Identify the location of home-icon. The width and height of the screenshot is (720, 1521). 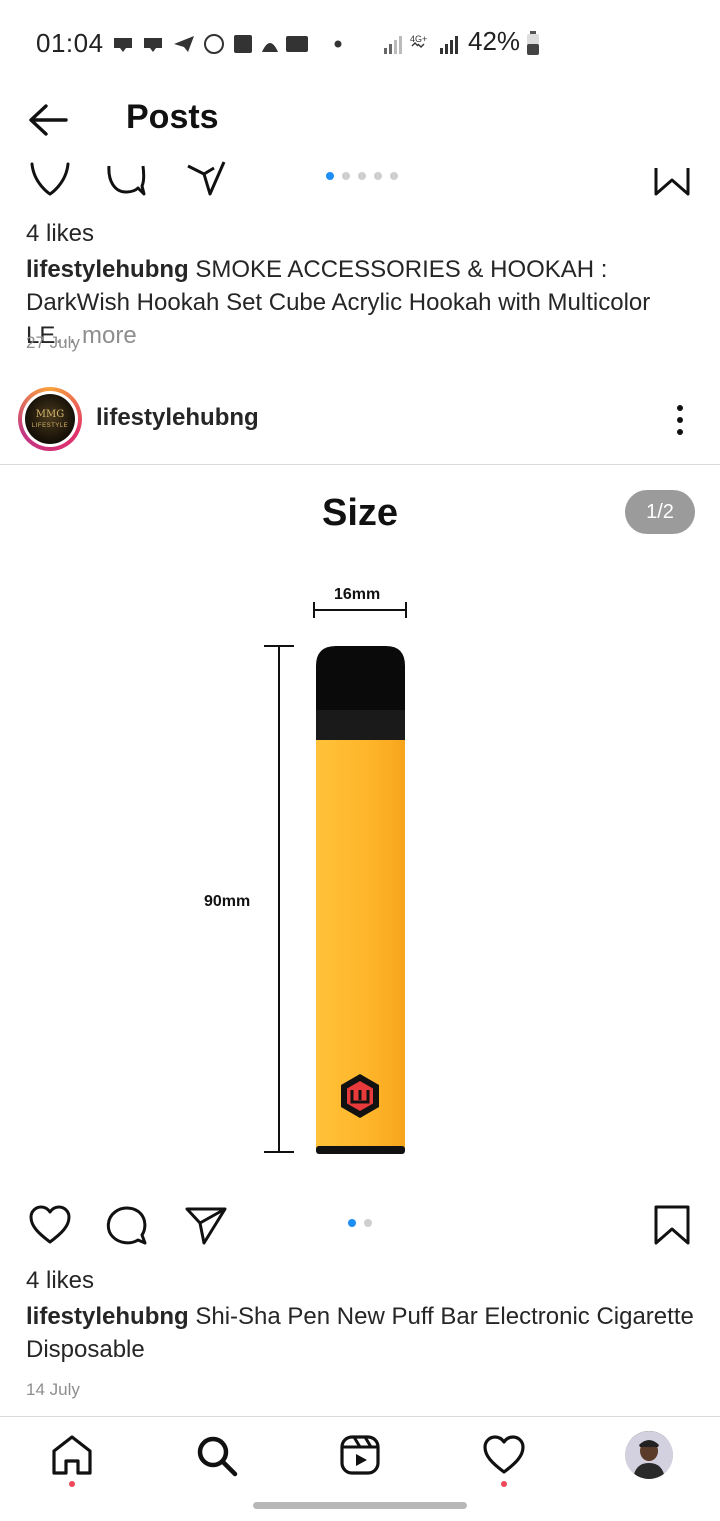
(72, 1455).